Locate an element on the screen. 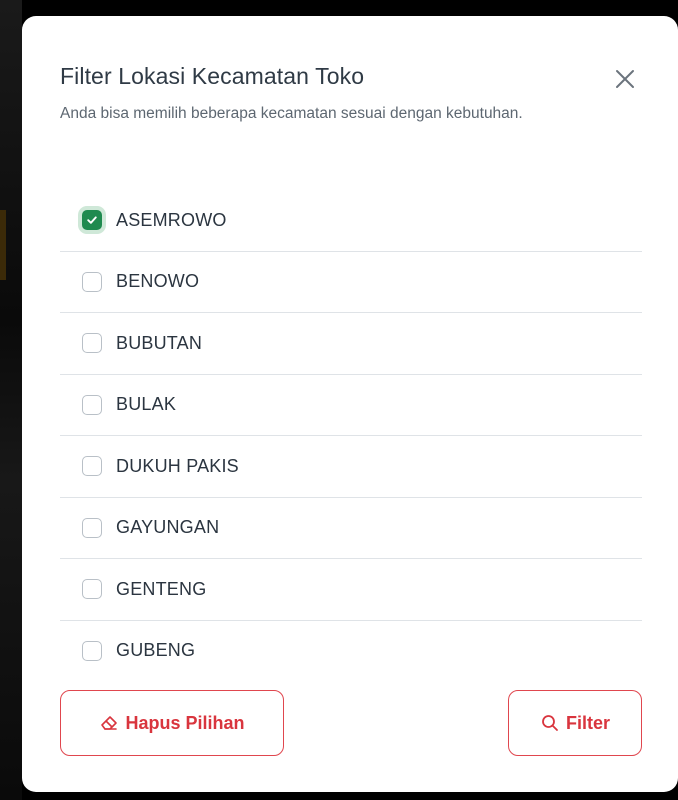 The image size is (678, 800). eraser-icon is located at coordinates (109, 723).